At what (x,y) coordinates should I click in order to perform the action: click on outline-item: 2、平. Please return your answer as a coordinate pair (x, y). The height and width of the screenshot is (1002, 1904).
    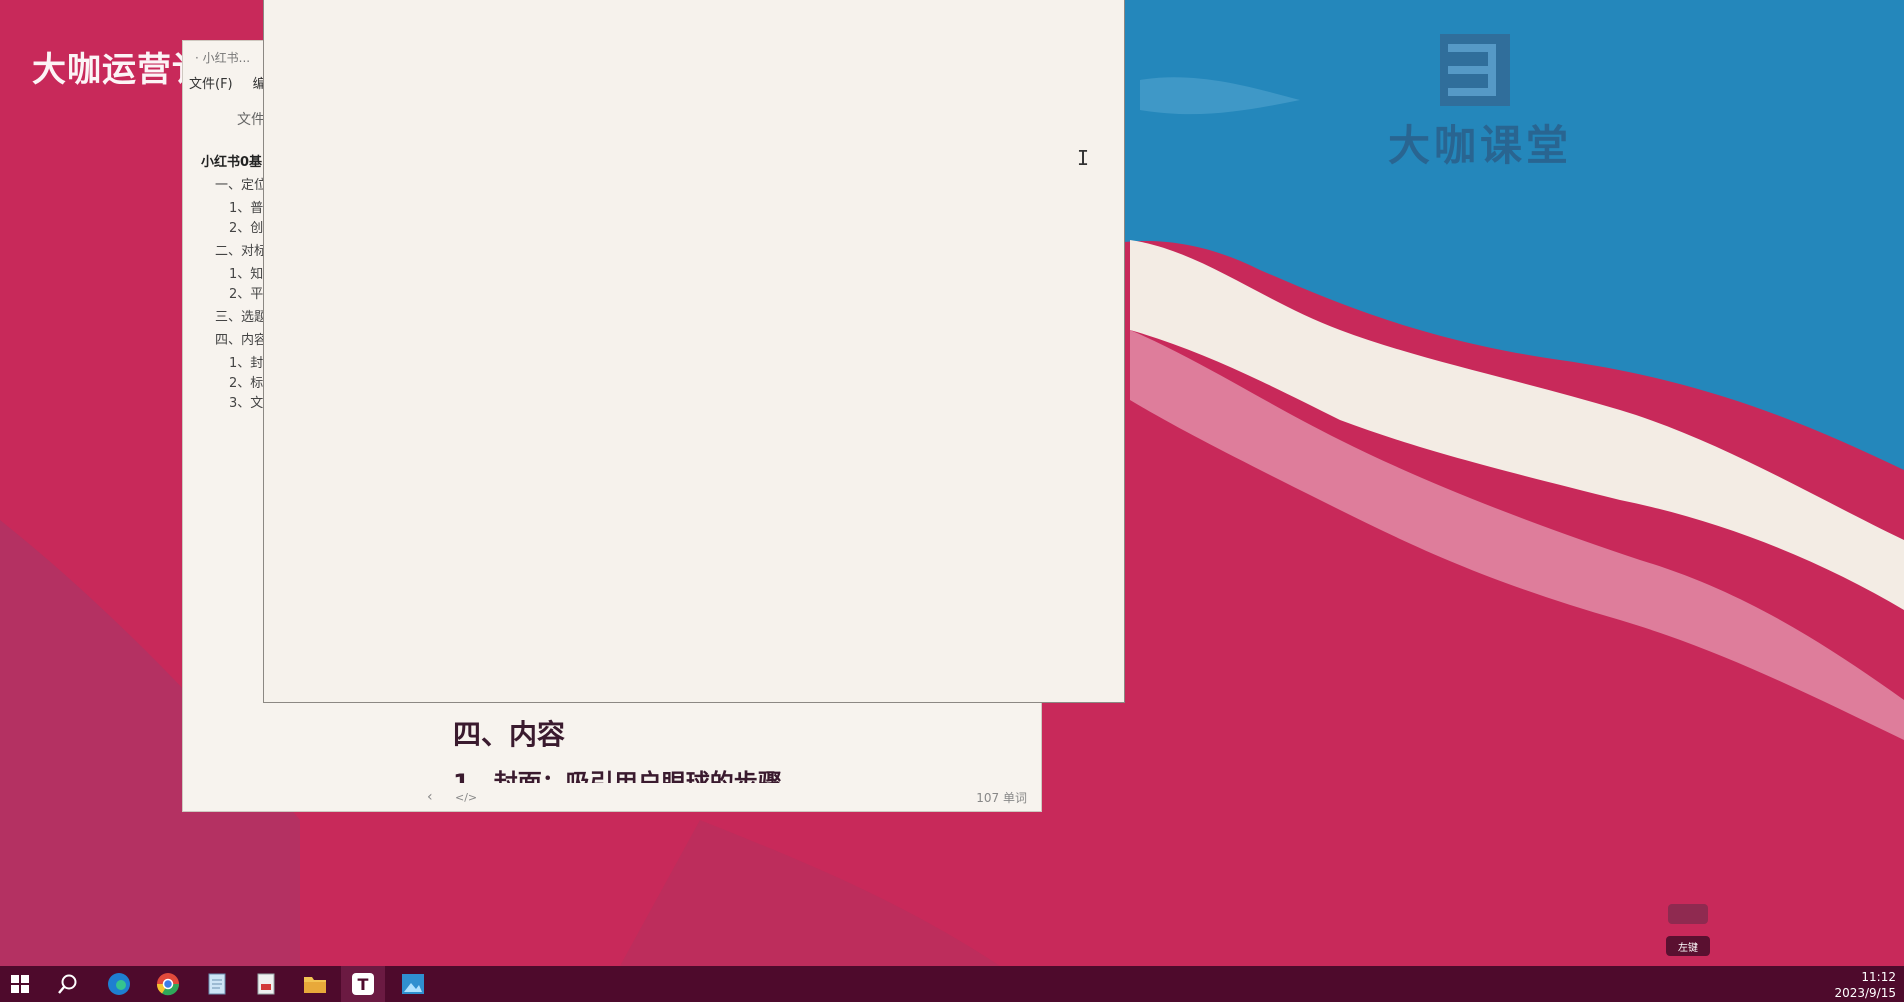
    Looking at the image, I should click on (236, 294).